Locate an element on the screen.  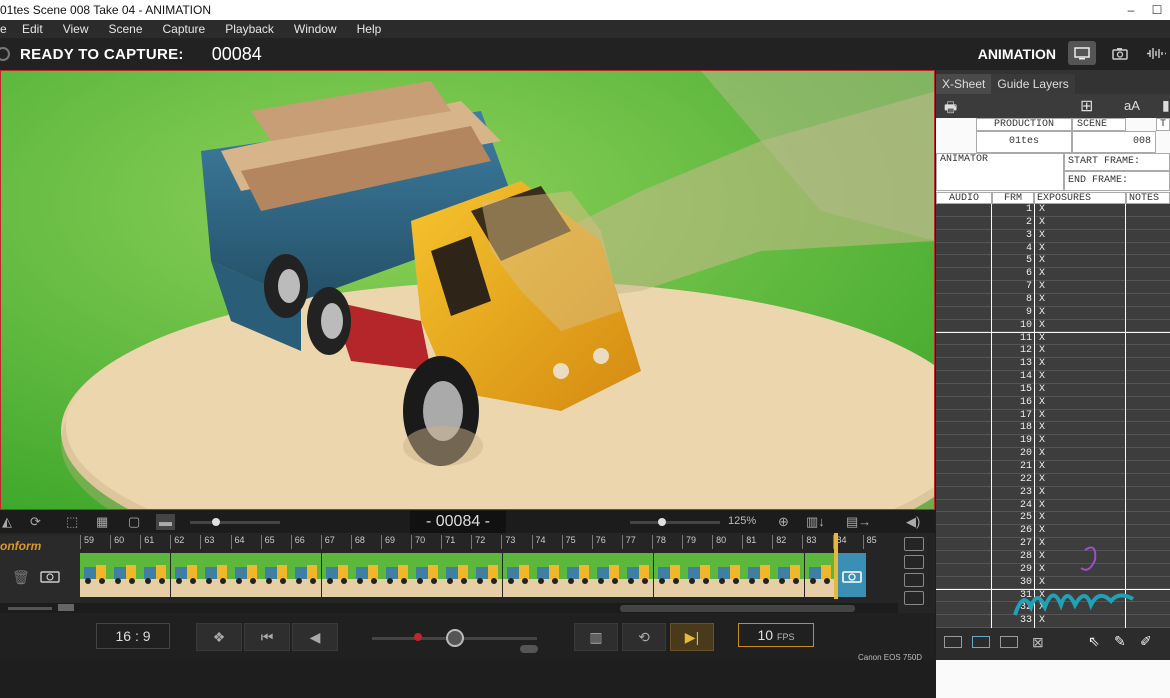
xsheet-row: 13 X is located at coordinates (1053, 365).